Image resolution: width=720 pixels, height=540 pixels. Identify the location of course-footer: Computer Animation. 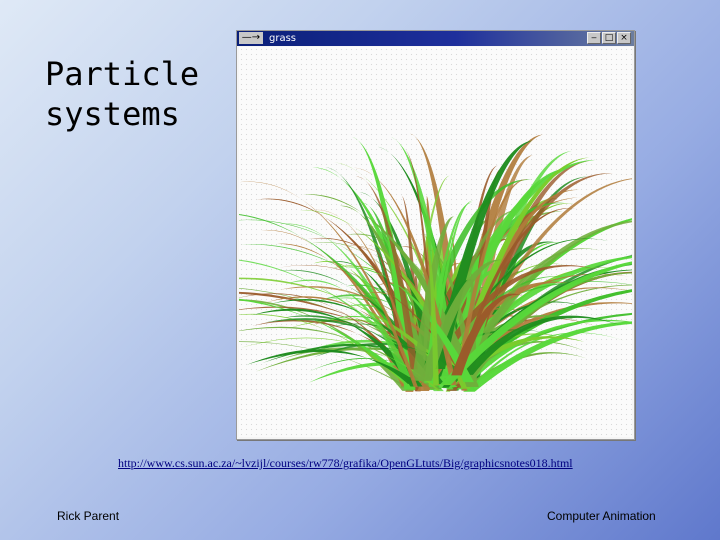
(601, 516).